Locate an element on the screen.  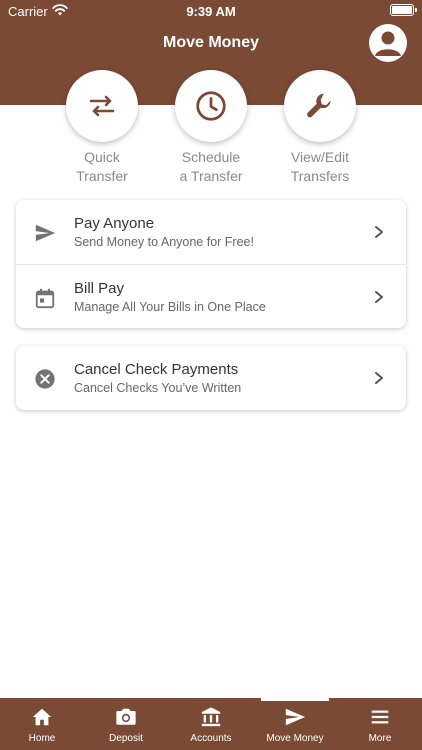
view-edit-transfers-label: View/Edit Transfers is located at coordinates (320, 167).